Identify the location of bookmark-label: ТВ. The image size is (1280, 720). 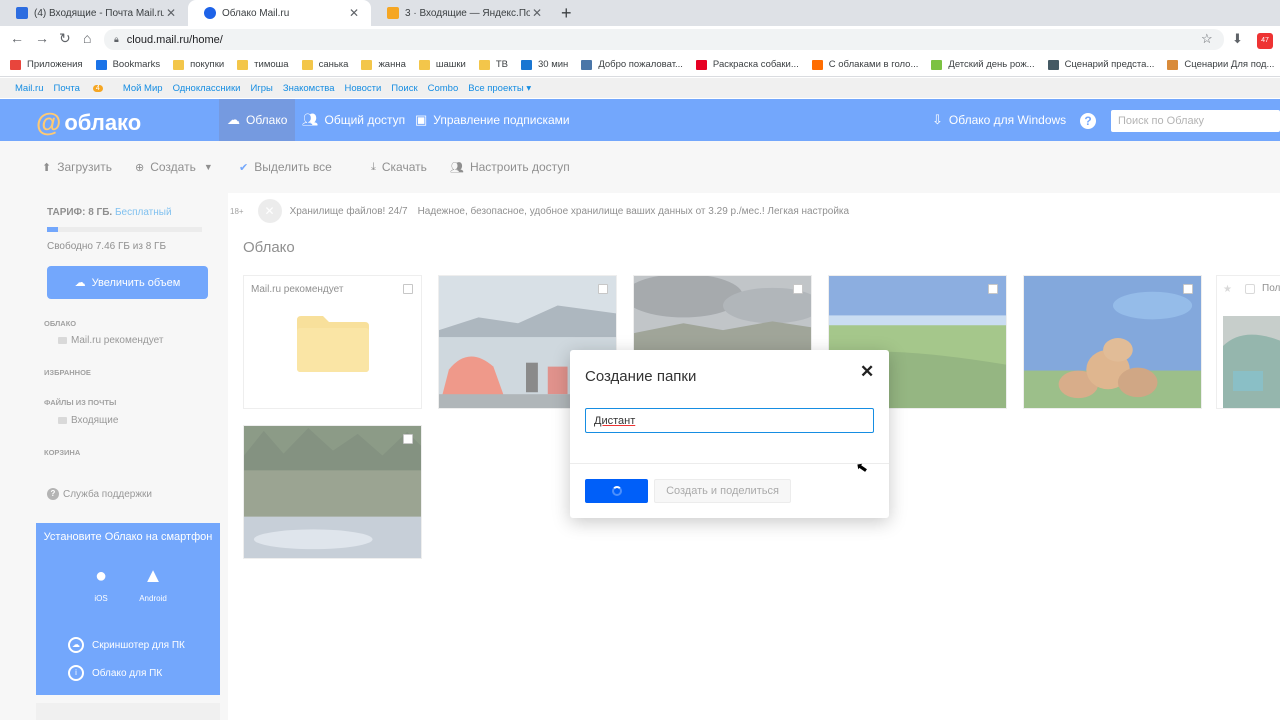
(502, 64).